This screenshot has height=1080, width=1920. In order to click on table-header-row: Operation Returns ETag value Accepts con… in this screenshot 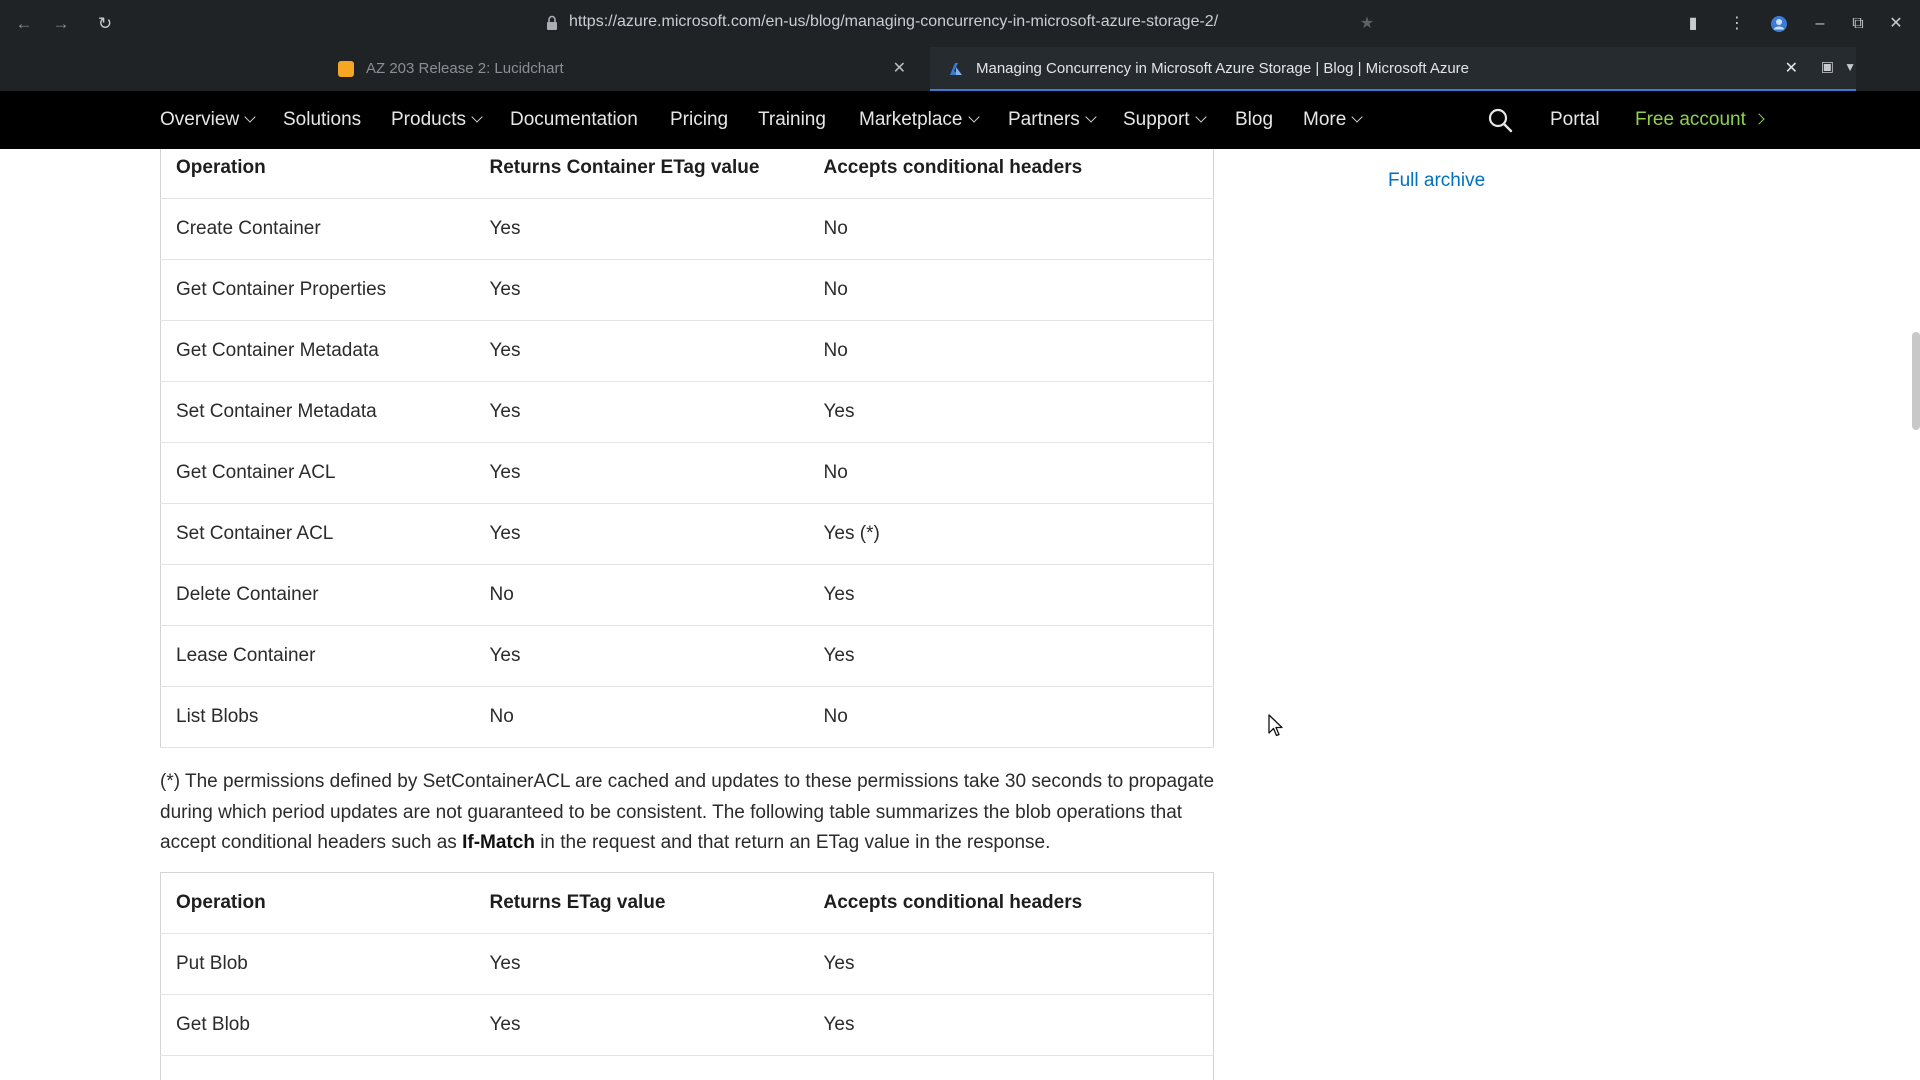, I will do `click(687, 903)`.